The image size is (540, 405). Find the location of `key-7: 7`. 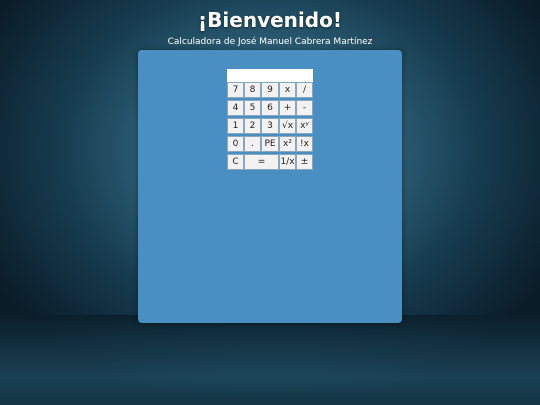

key-7: 7 is located at coordinates (235, 90).